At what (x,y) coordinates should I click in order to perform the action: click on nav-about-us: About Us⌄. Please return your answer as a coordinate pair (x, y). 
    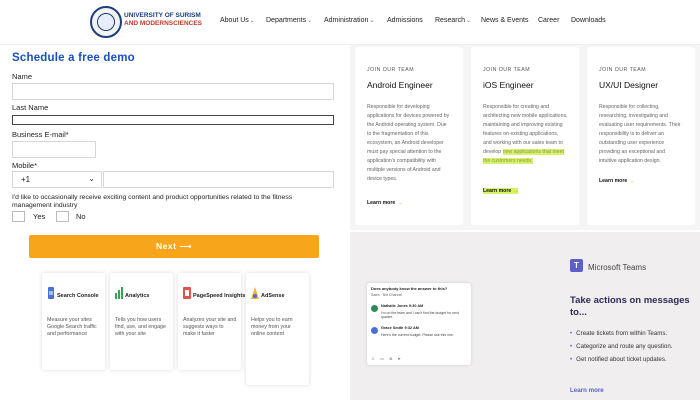
    Looking at the image, I should click on (237, 20).